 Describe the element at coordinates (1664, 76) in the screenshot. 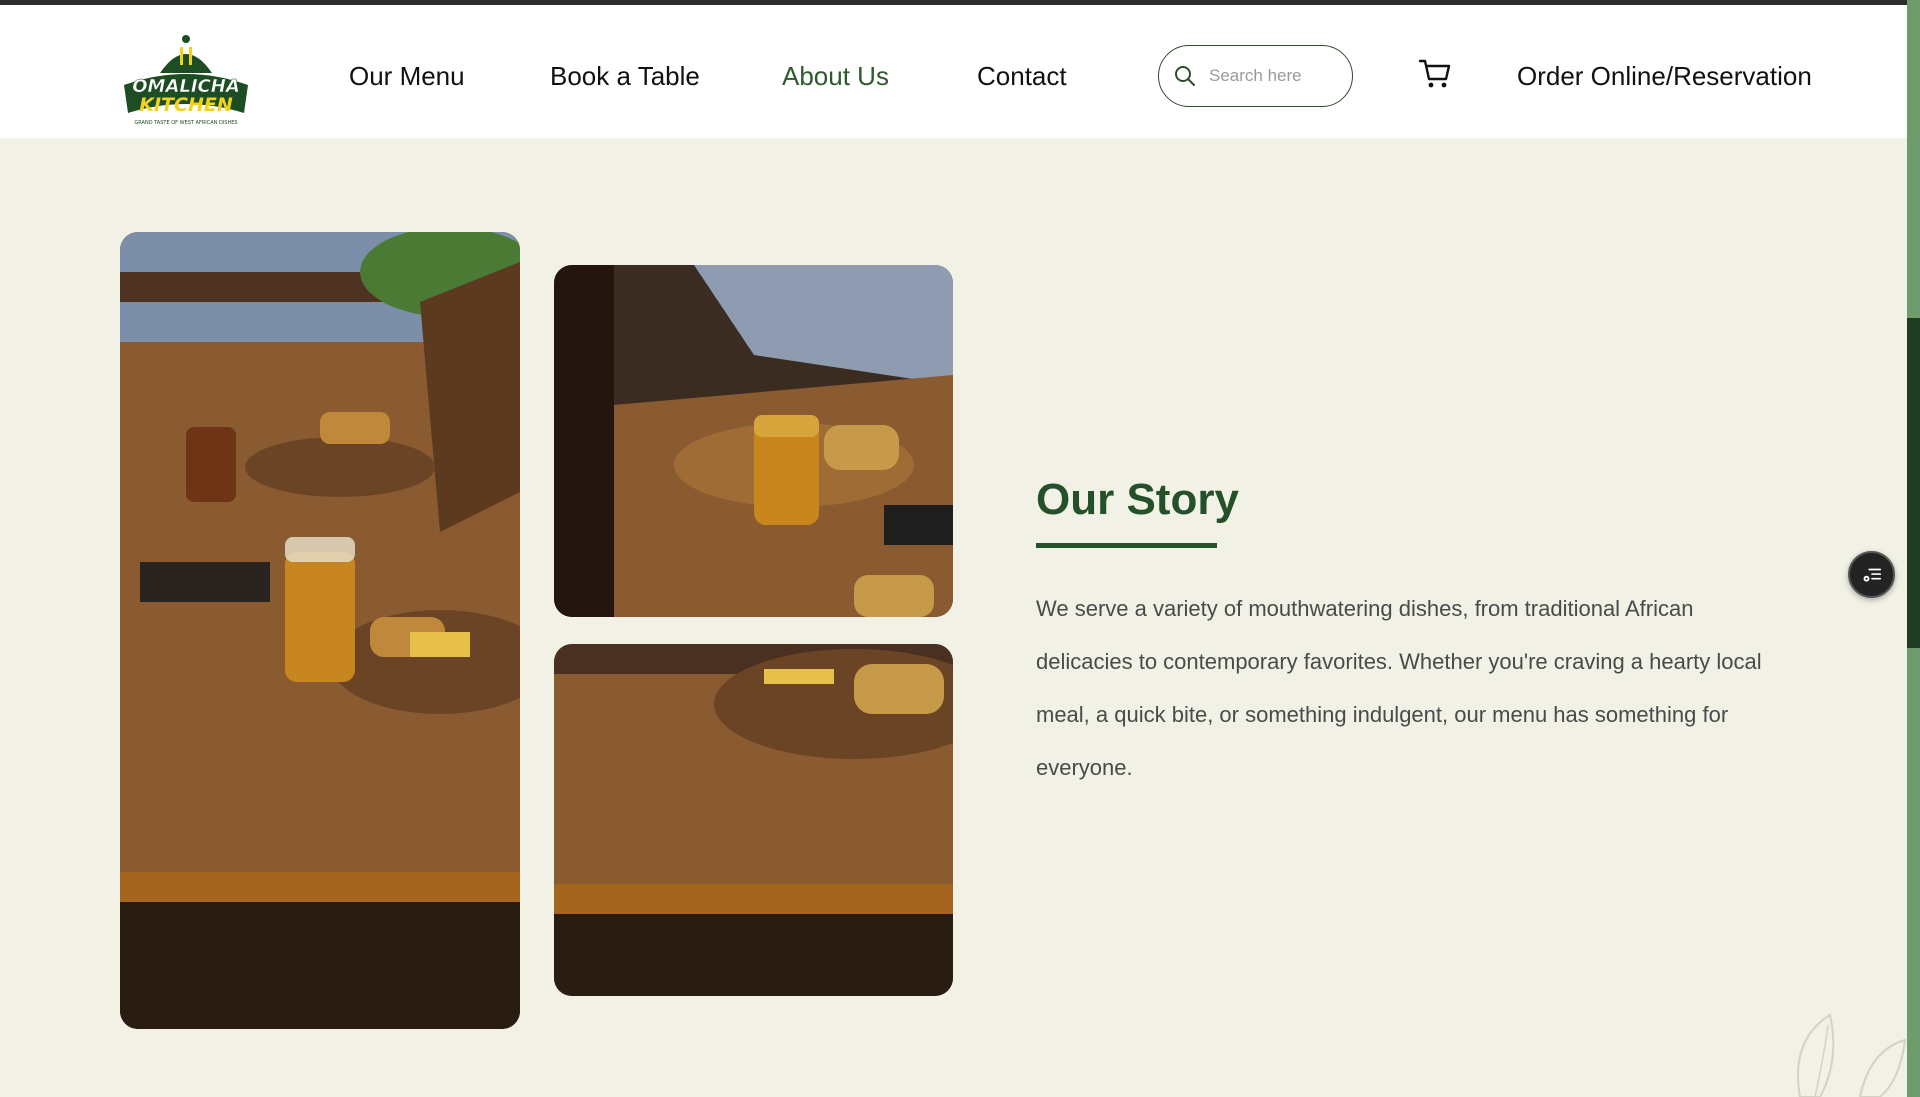

I see `order-online-link: Order Online/Reservation` at that location.